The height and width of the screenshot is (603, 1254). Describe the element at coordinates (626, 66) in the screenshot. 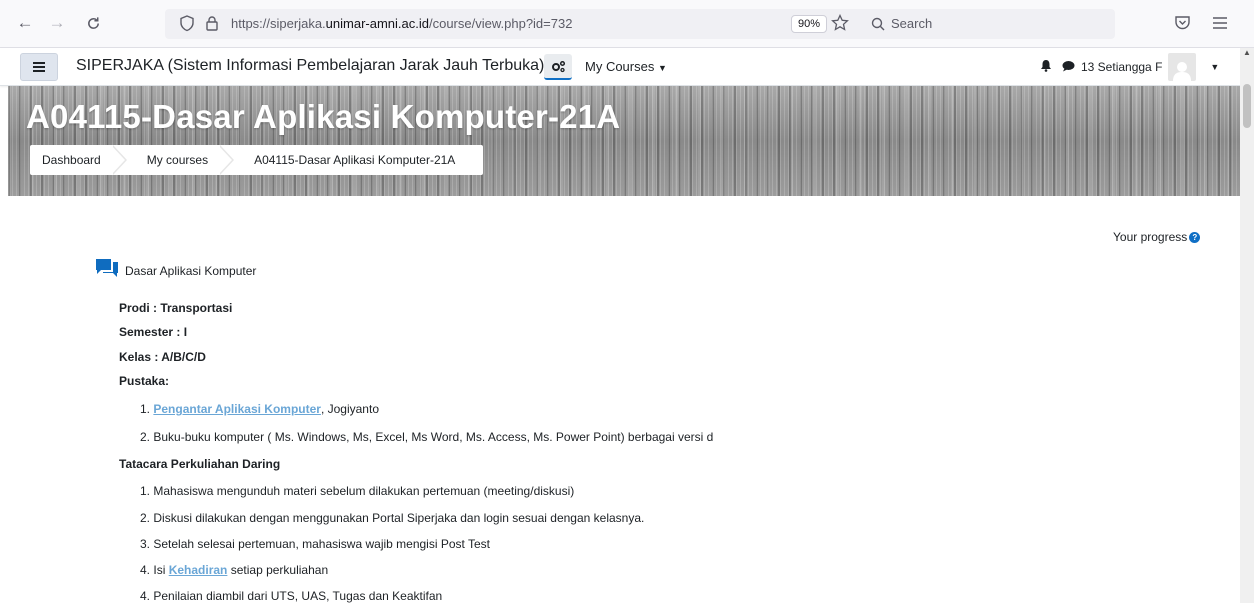

I see `my-courses-menu: My Courses ▼` at that location.